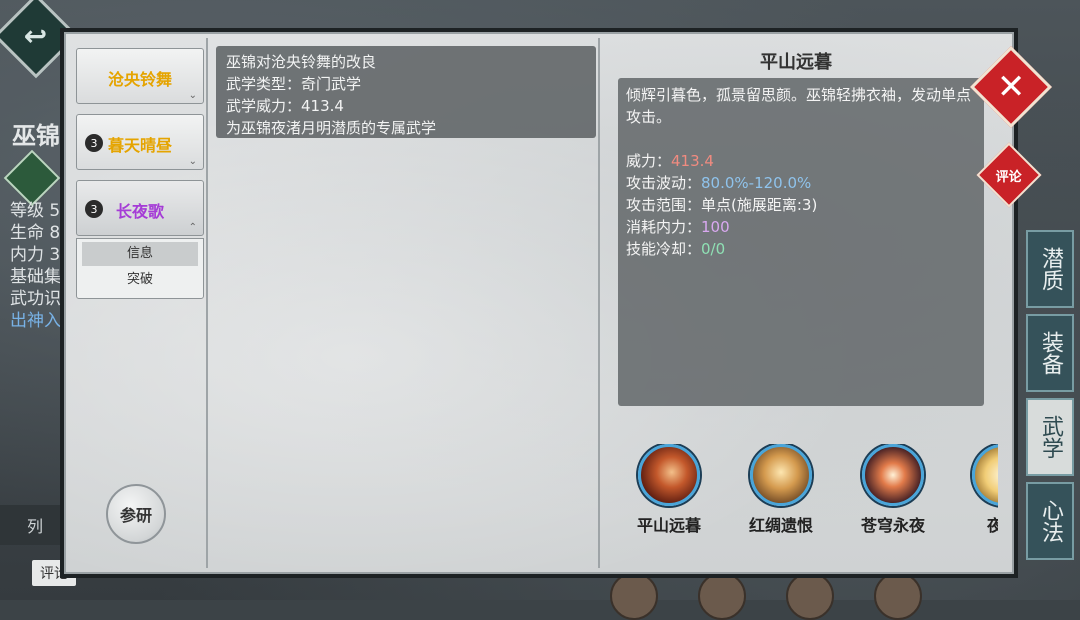 The height and width of the screenshot is (620, 1080). Describe the element at coordinates (192, 227) in the screenshot. I see `chevron-up-icon: ⌃` at that location.